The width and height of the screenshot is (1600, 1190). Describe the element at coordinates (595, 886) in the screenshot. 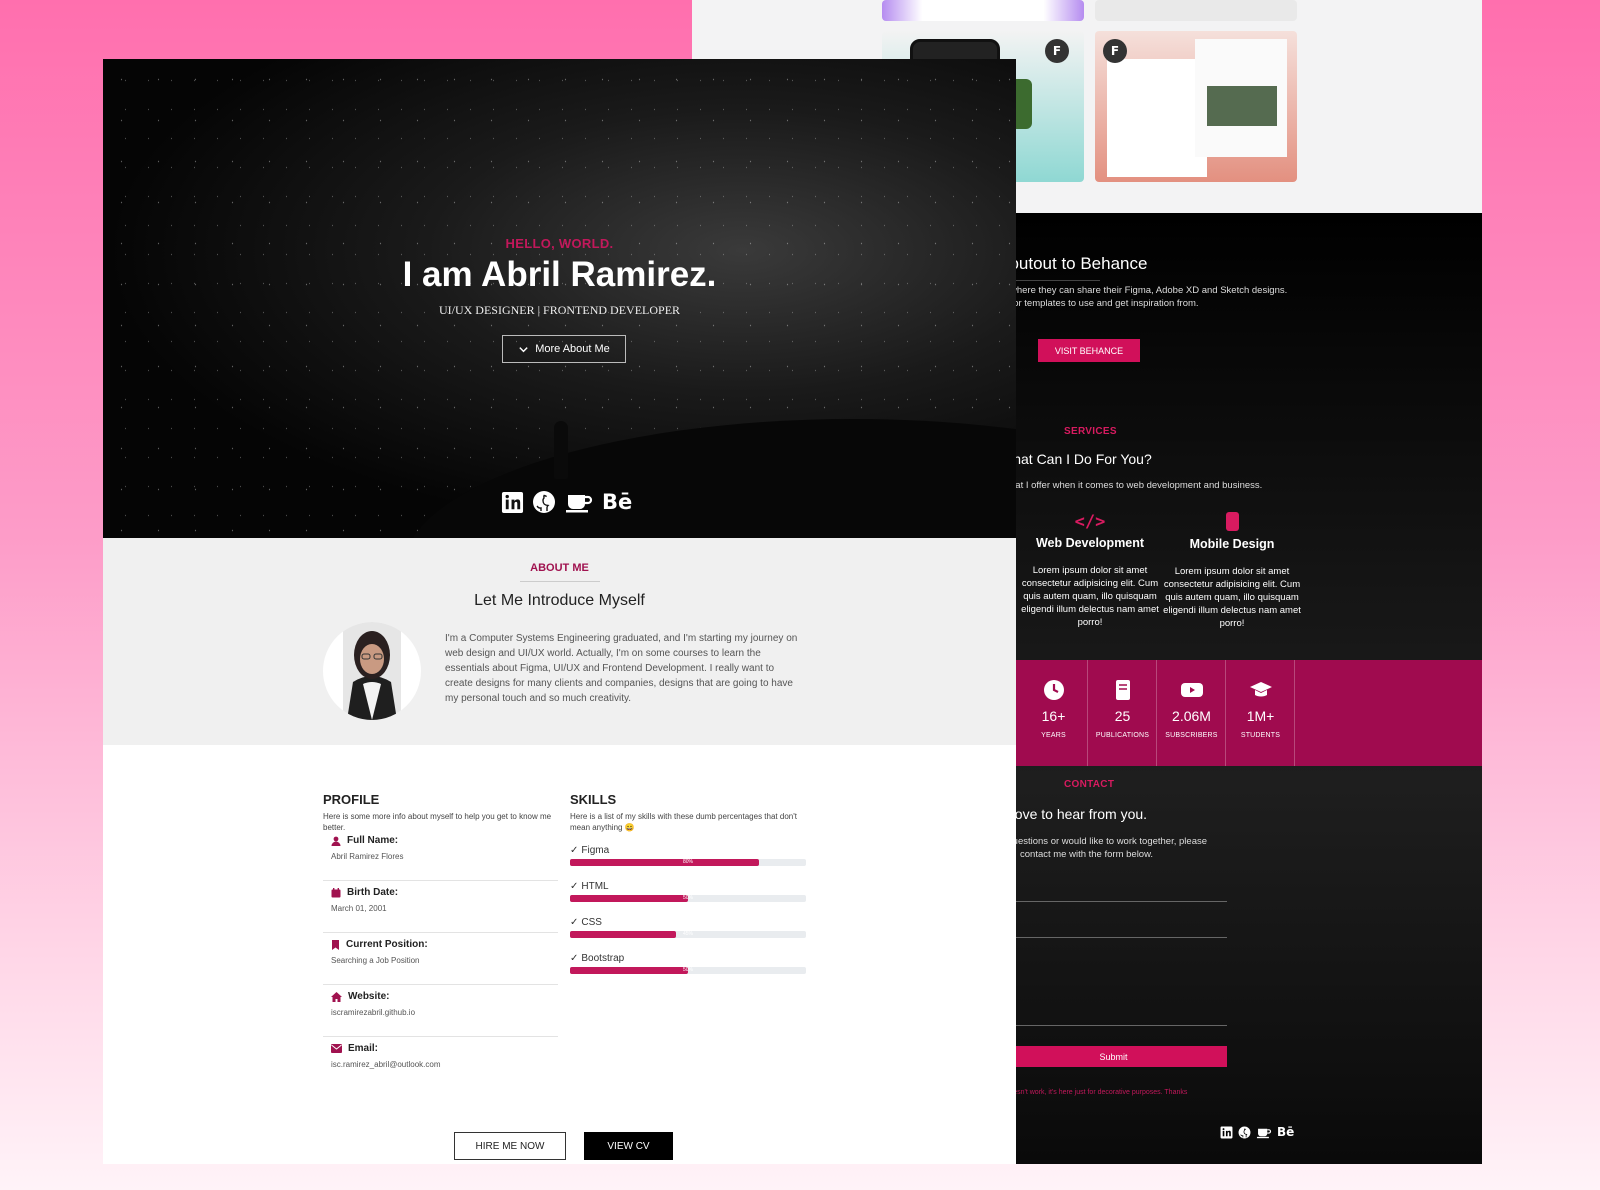

I see `skill-name: HTML` at that location.